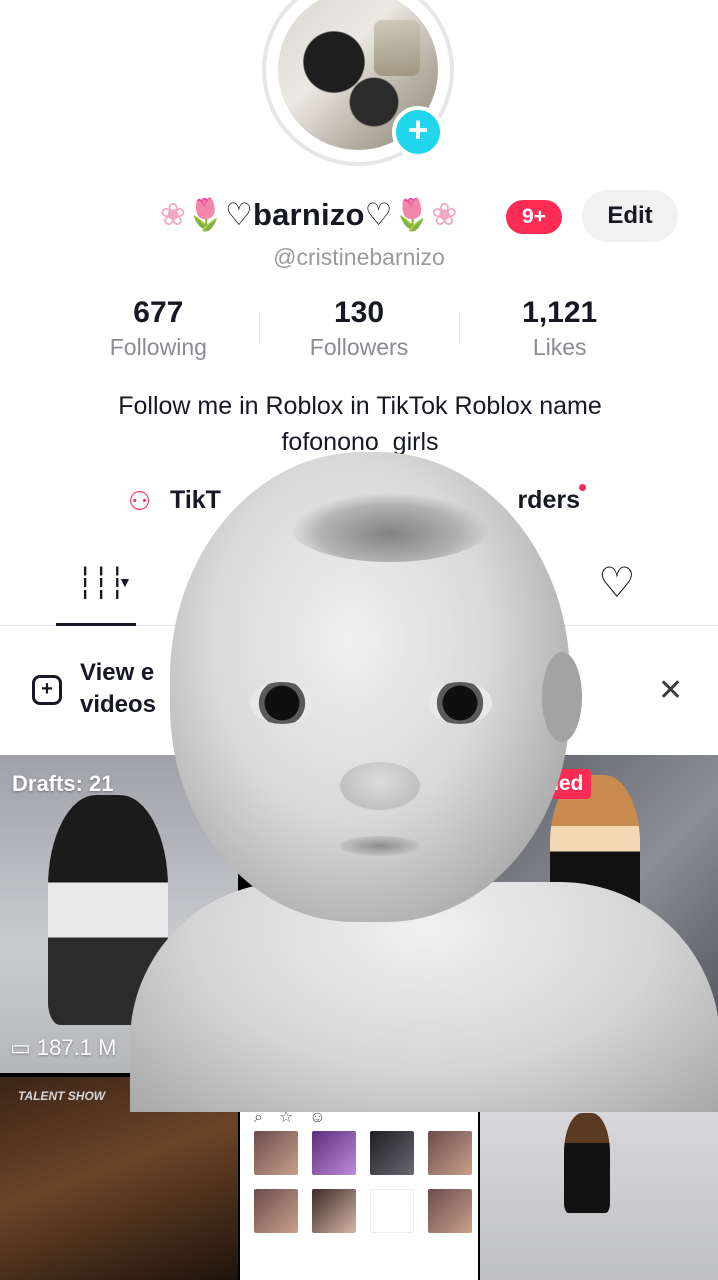  I want to click on stat-likes: 1,121 Likes, so click(559, 331).